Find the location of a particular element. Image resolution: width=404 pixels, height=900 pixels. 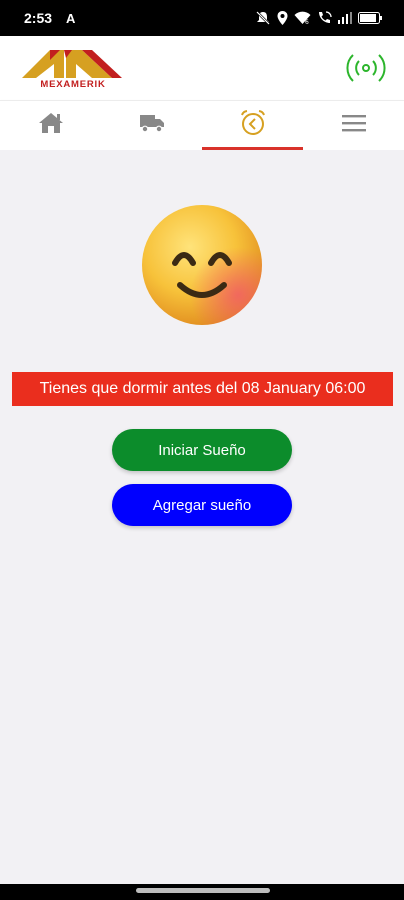

wifi-icon: 6 is located at coordinates (302, 18).